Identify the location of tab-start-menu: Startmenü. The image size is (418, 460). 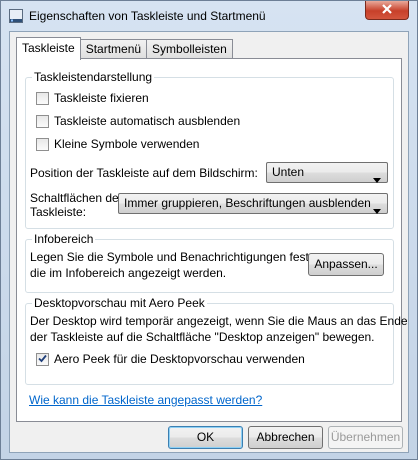
(113, 49).